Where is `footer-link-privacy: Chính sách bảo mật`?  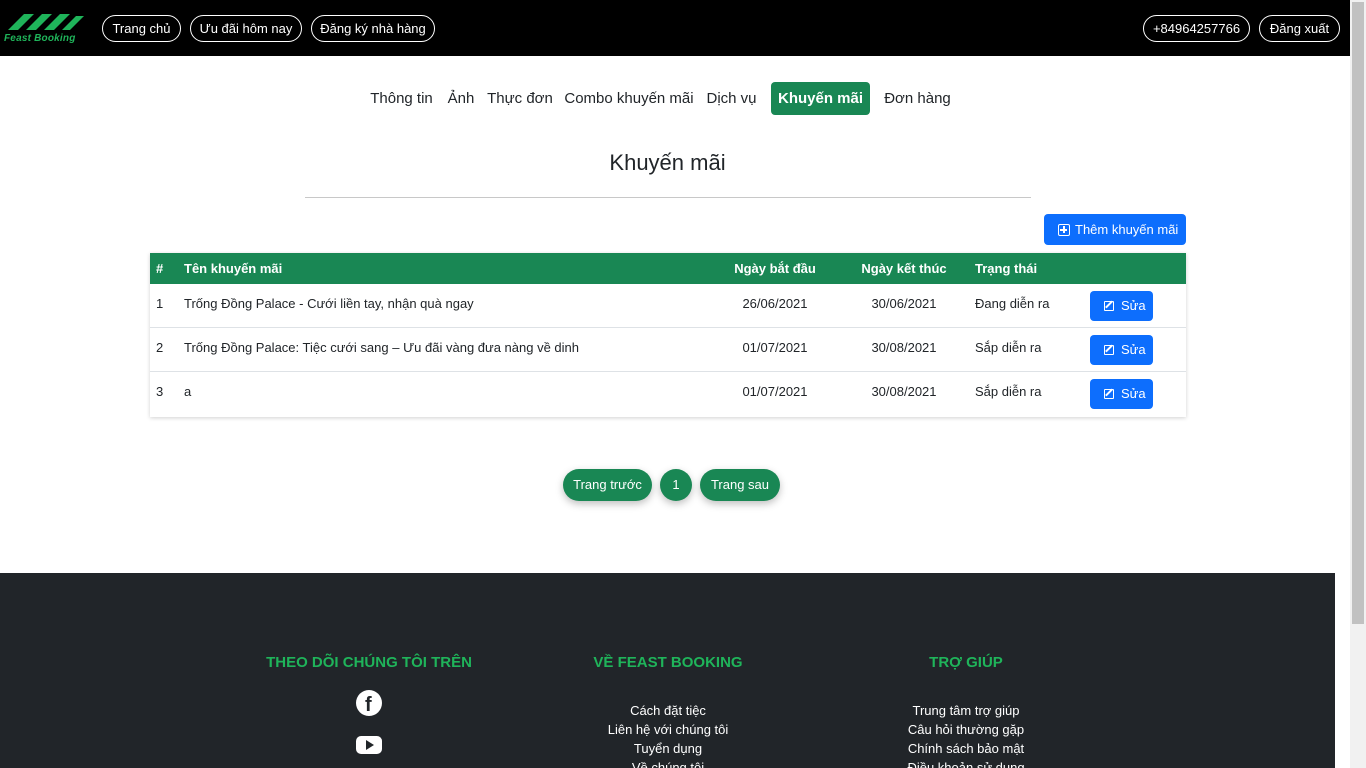
footer-link-privacy: Chính sách bảo mật is located at coordinates (966, 748).